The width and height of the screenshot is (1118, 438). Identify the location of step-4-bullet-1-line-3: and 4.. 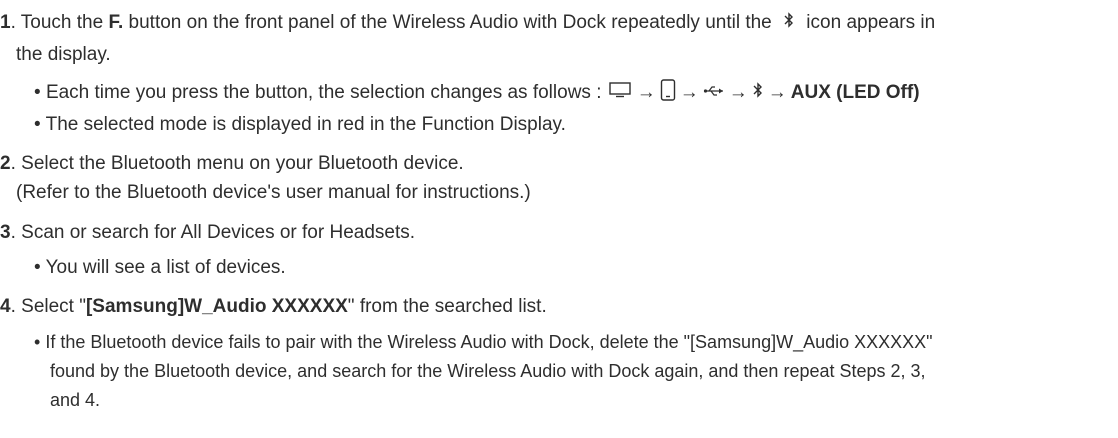
(75, 400).